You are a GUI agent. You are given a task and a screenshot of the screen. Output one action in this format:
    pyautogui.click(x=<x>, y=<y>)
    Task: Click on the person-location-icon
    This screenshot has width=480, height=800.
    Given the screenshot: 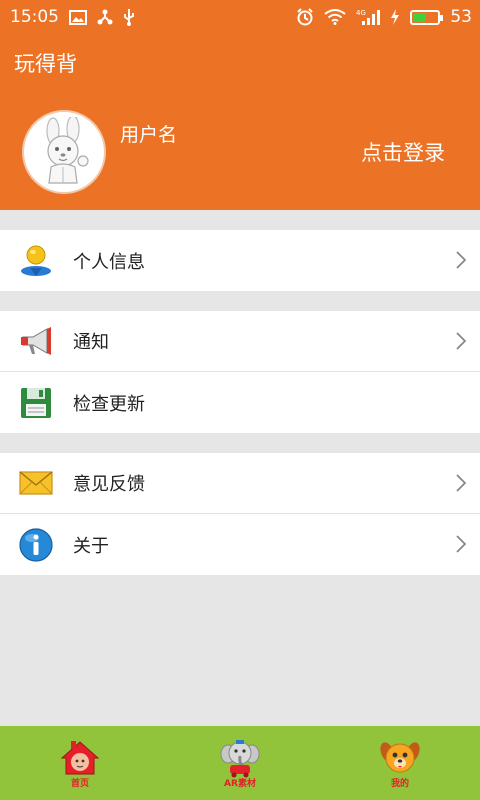 What is the action you would take?
    pyautogui.click(x=36, y=261)
    